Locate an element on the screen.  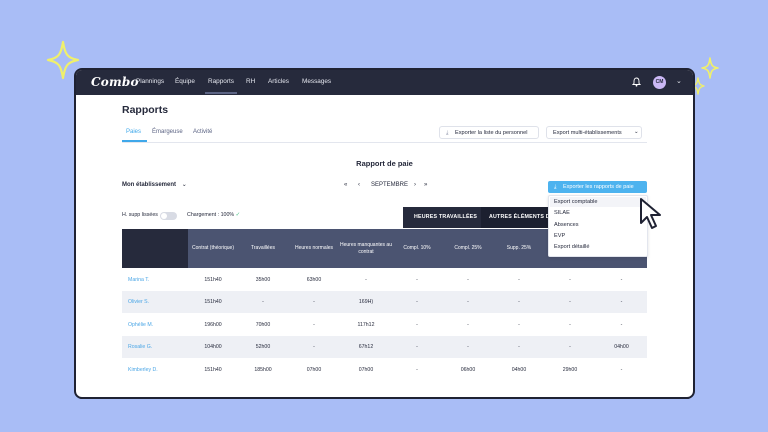
export-multi-button: Export multi-établissements ⌄ is located at coordinates (594, 132).